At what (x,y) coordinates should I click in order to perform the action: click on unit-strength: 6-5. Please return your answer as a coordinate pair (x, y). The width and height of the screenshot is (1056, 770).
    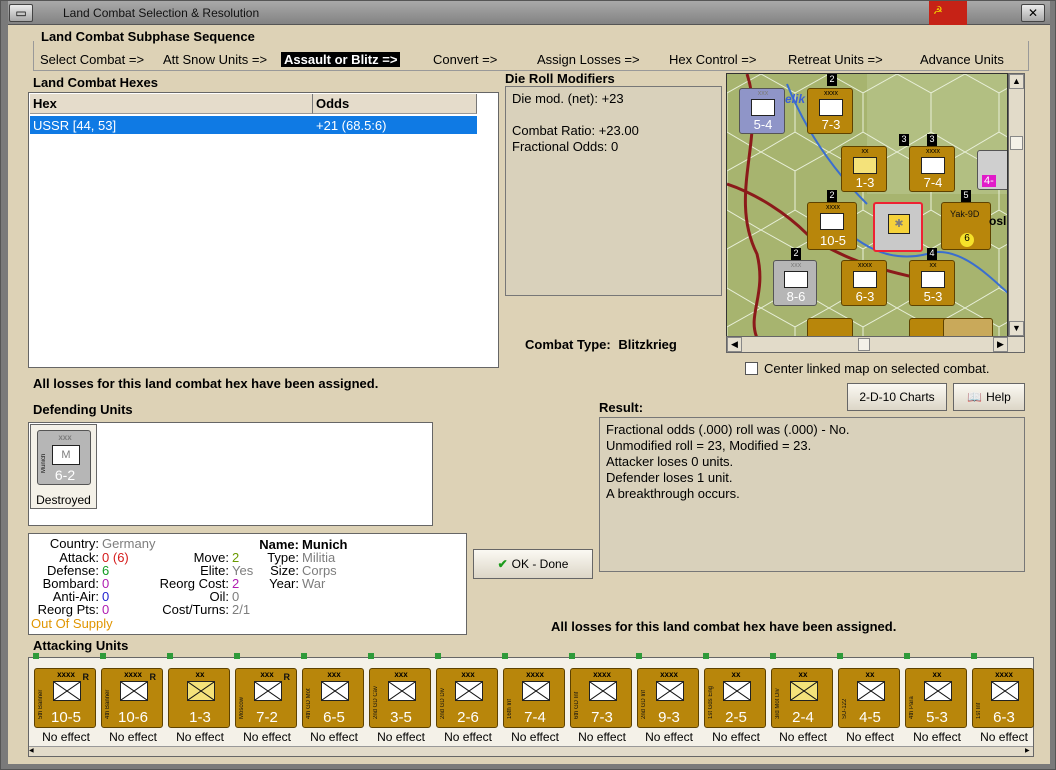
    Looking at the image, I should click on (334, 717).